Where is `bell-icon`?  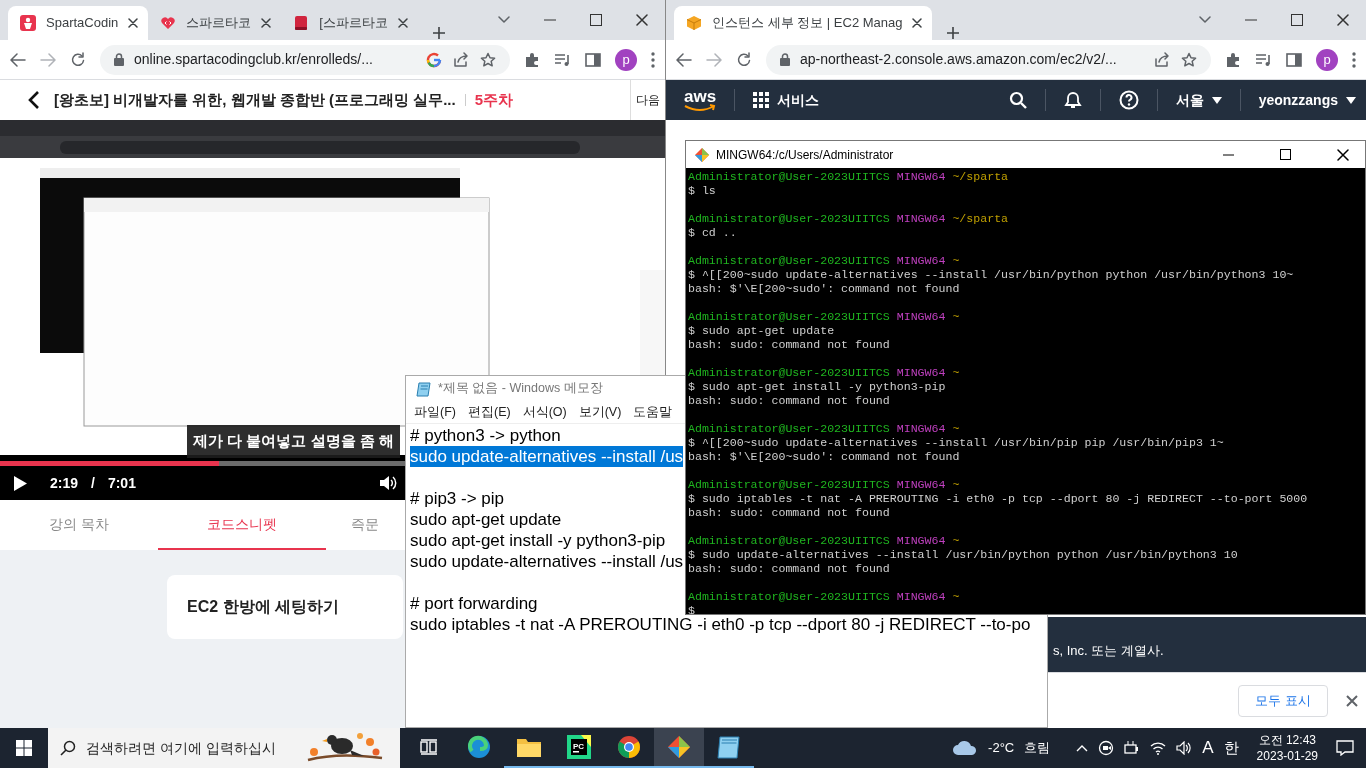 bell-icon is located at coordinates (1072, 100).